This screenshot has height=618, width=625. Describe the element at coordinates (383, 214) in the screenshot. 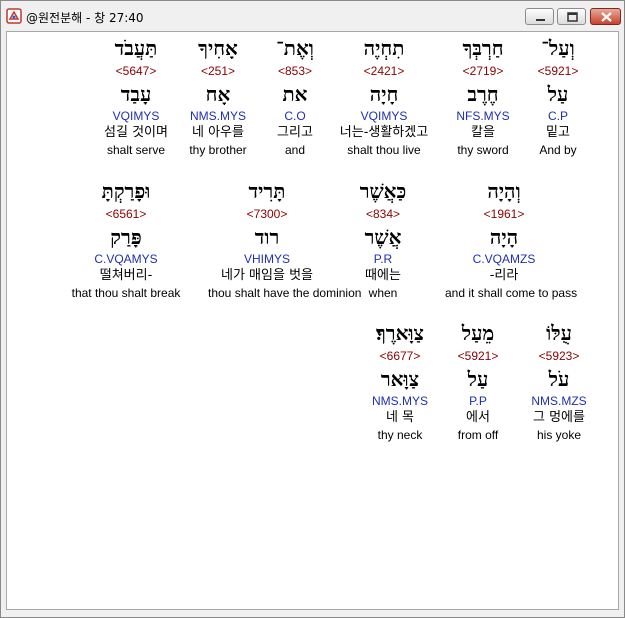

I see `strong-number: <834>` at that location.